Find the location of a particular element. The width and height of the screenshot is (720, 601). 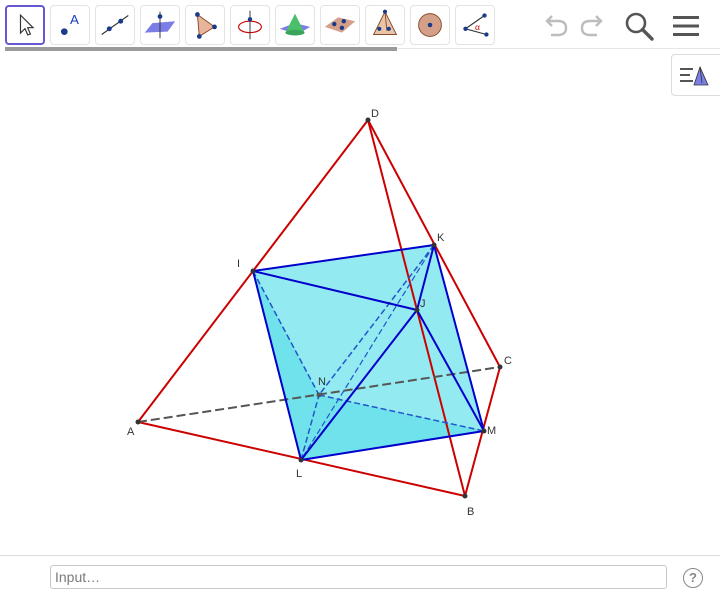

pyramid-tool-button is located at coordinates (385, 25).